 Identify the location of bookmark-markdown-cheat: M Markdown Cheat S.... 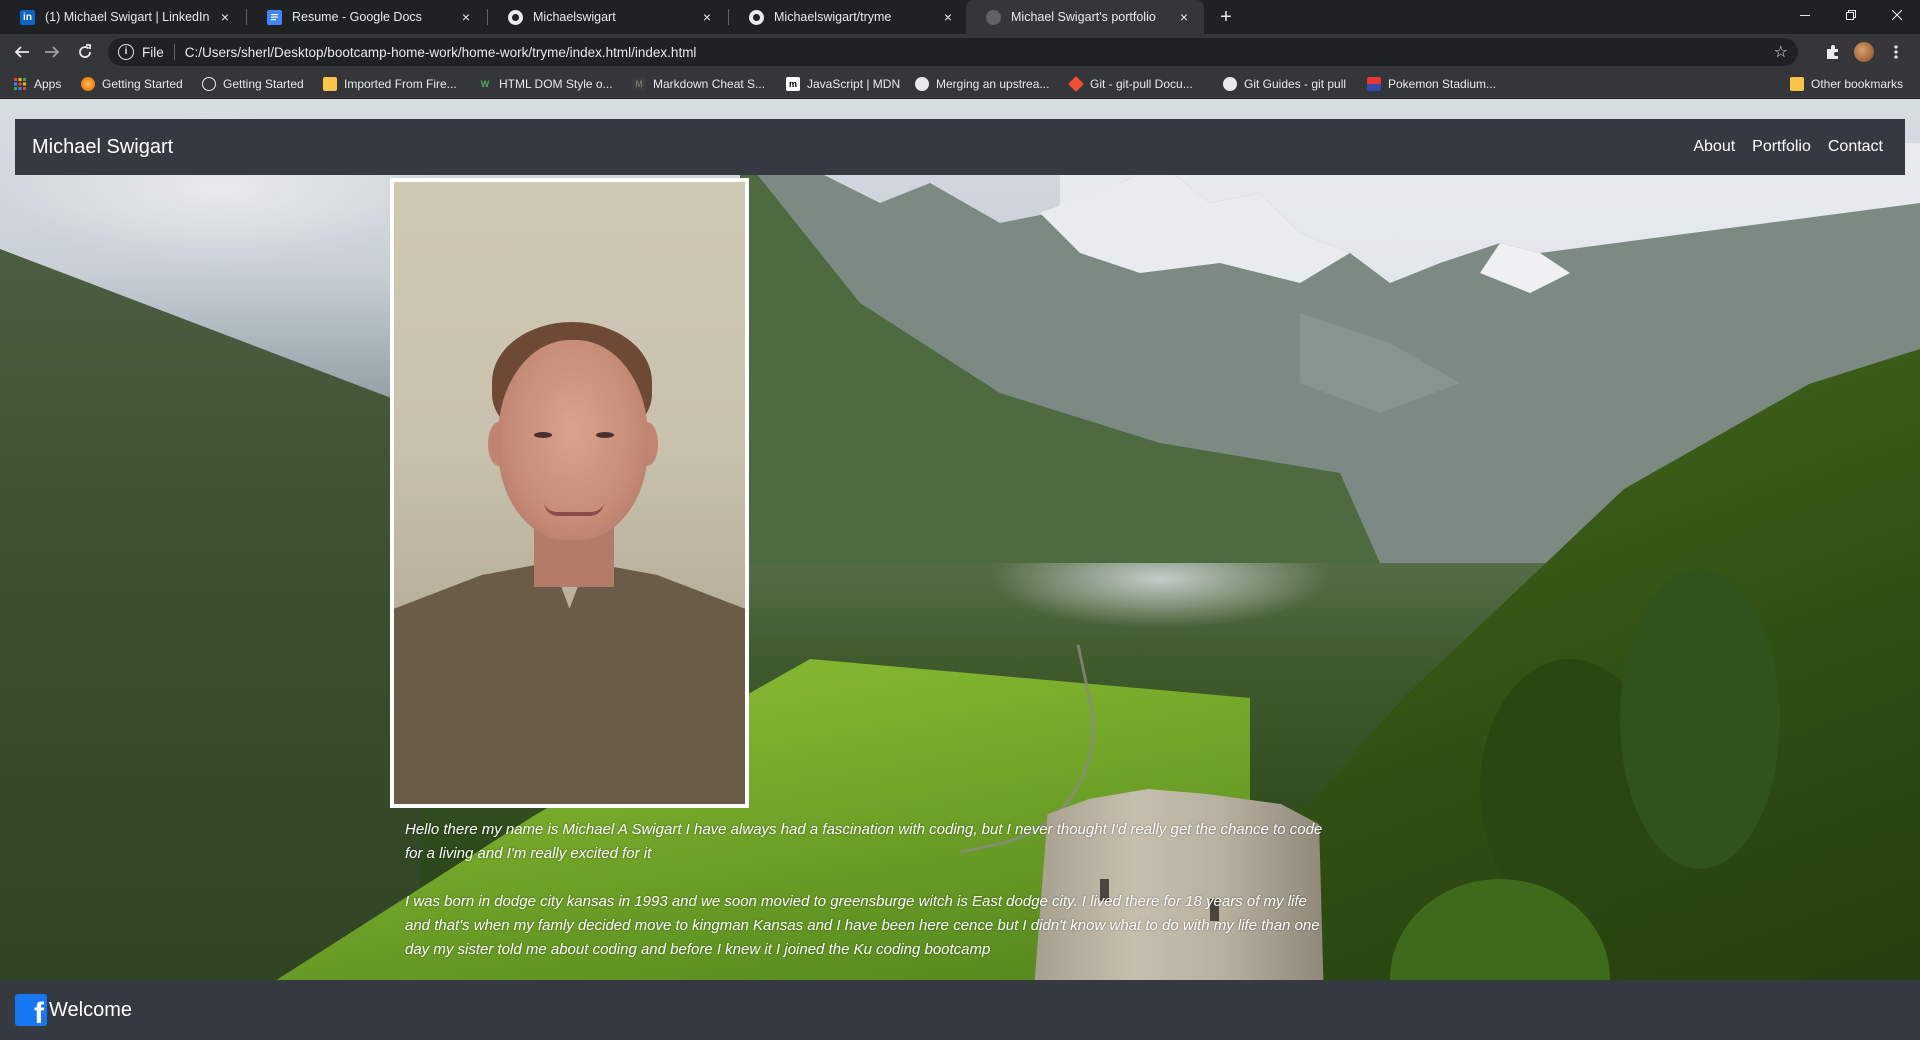
(698, 84).